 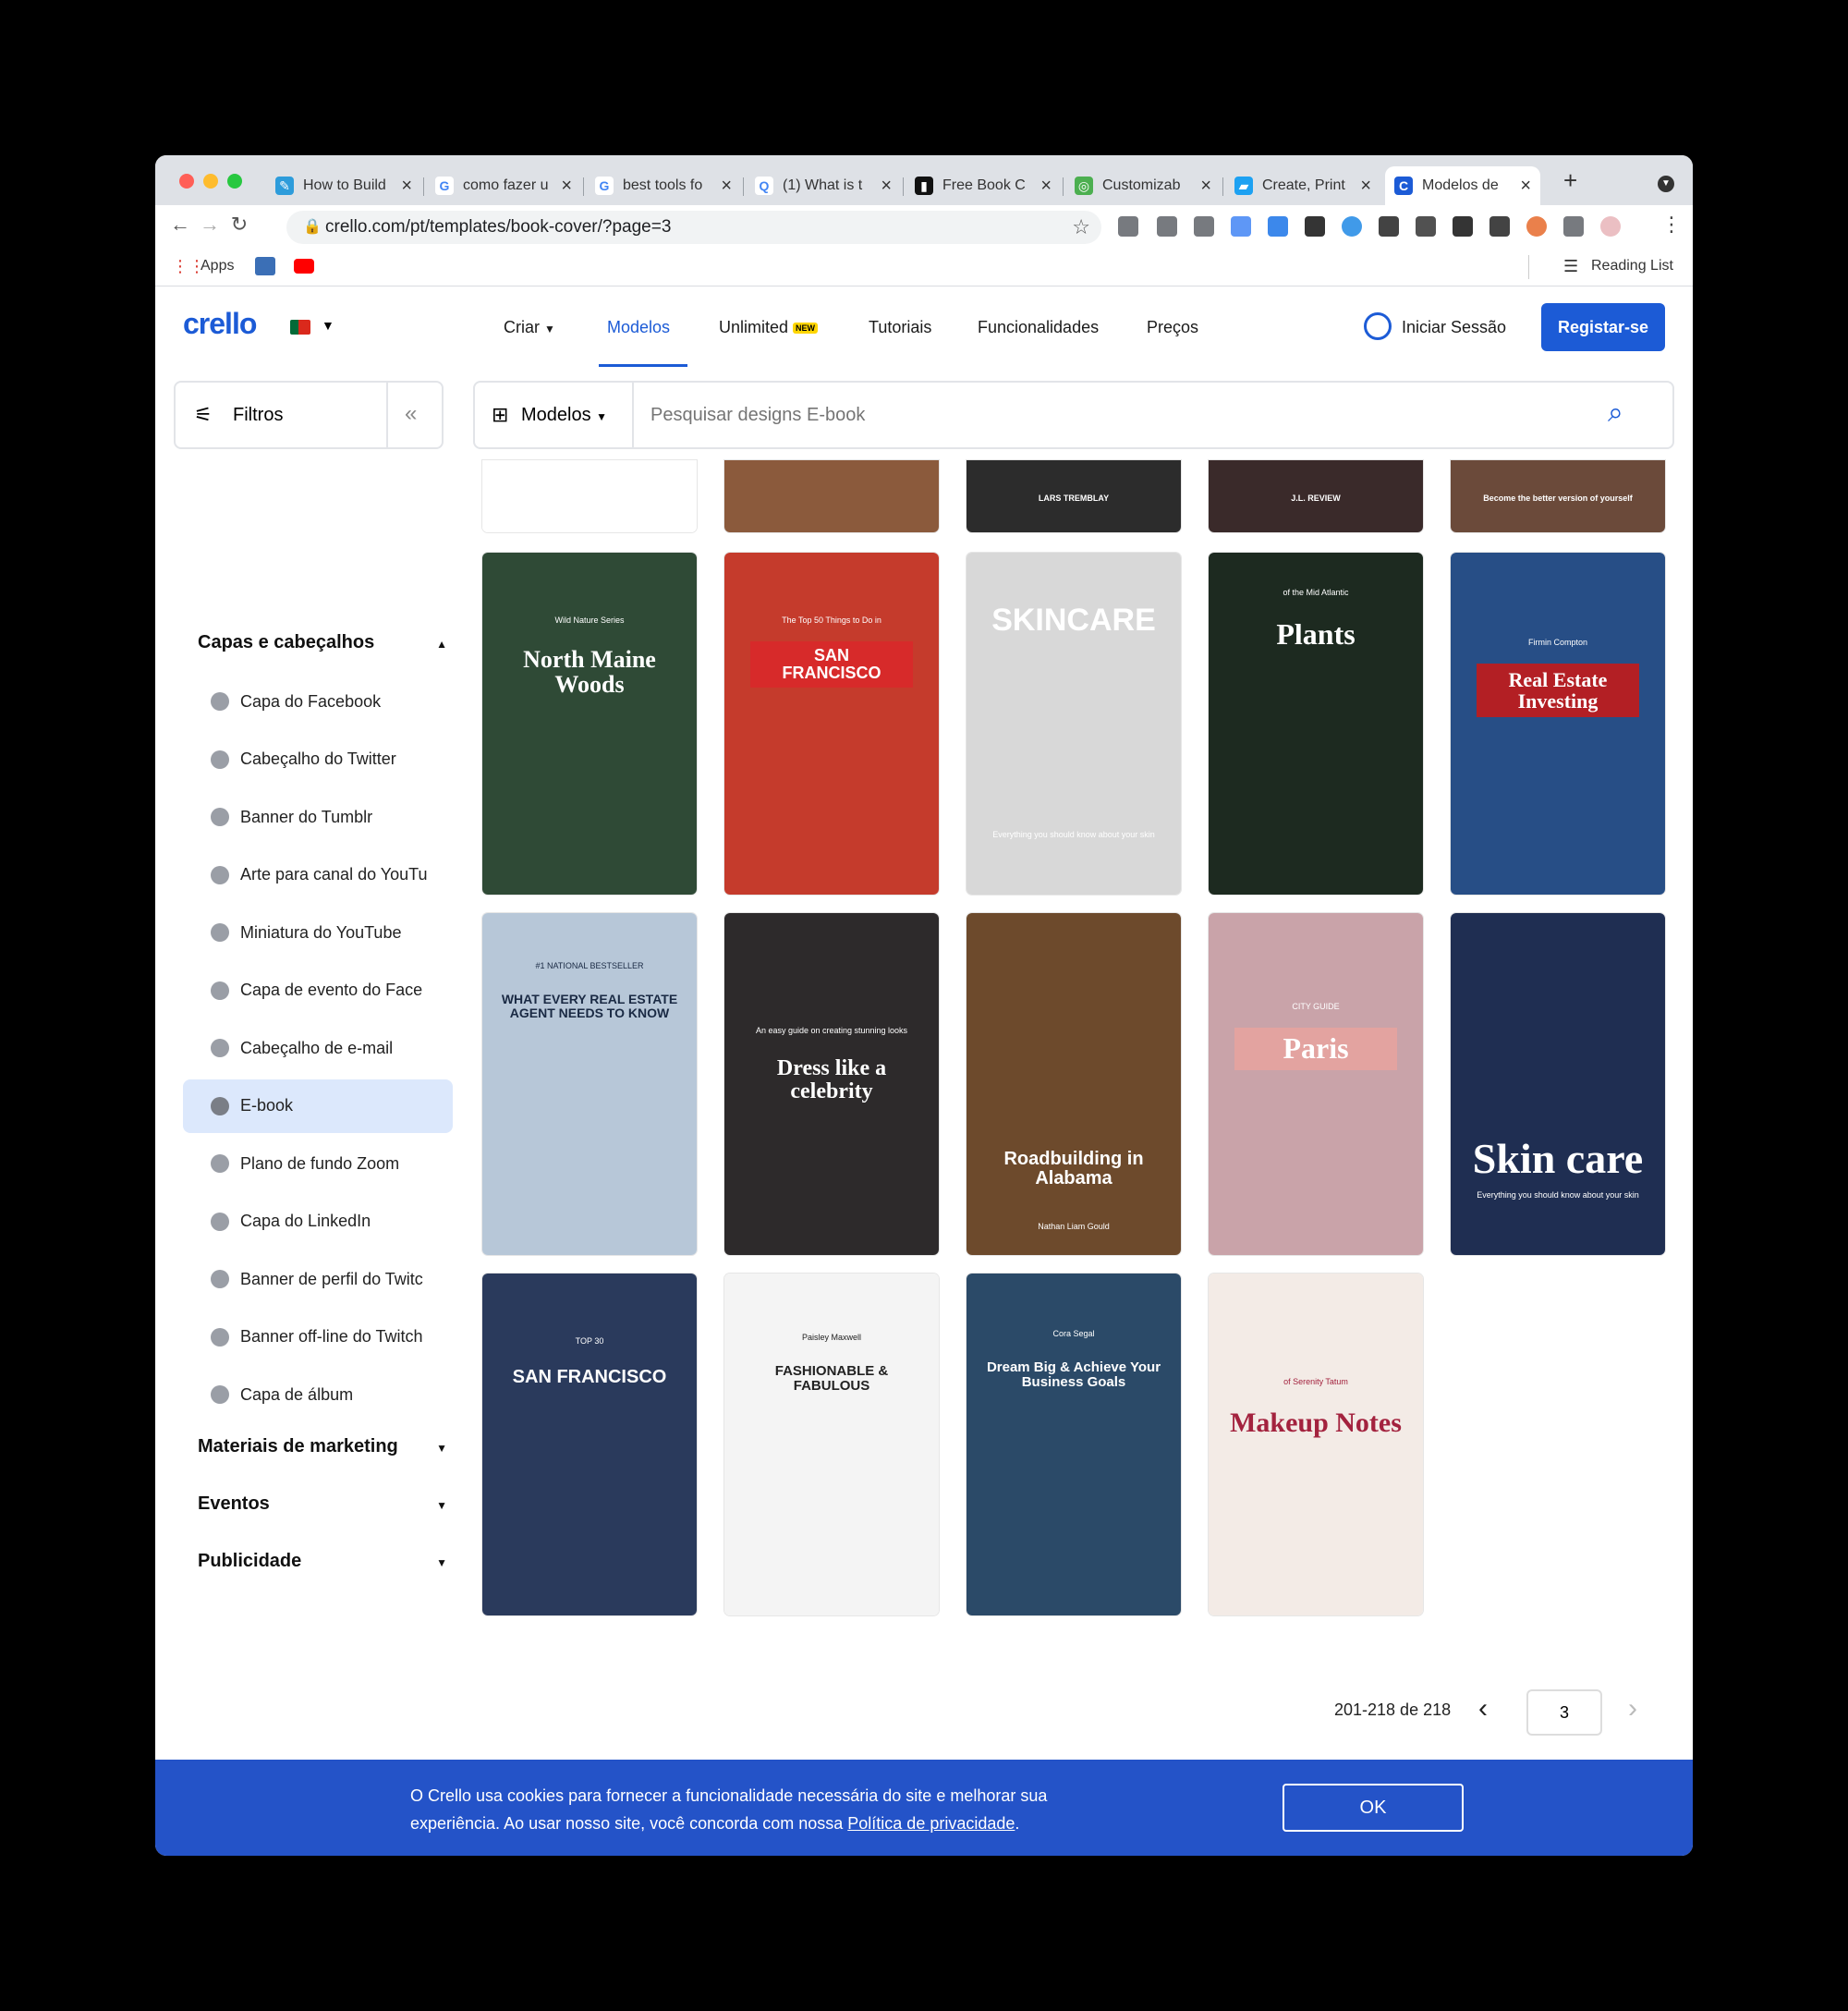 What do you see at coordinates (210, 225) in the screenshot?
I see `forward-icon: →` at bounding box center [210, 225].